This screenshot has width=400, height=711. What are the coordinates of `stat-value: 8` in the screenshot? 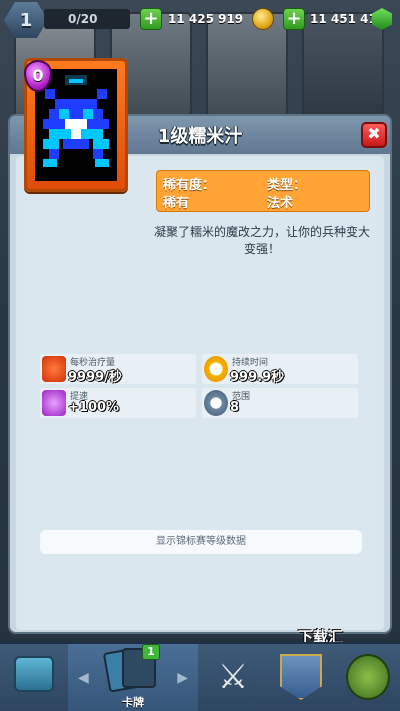 It's located at (235, 407).